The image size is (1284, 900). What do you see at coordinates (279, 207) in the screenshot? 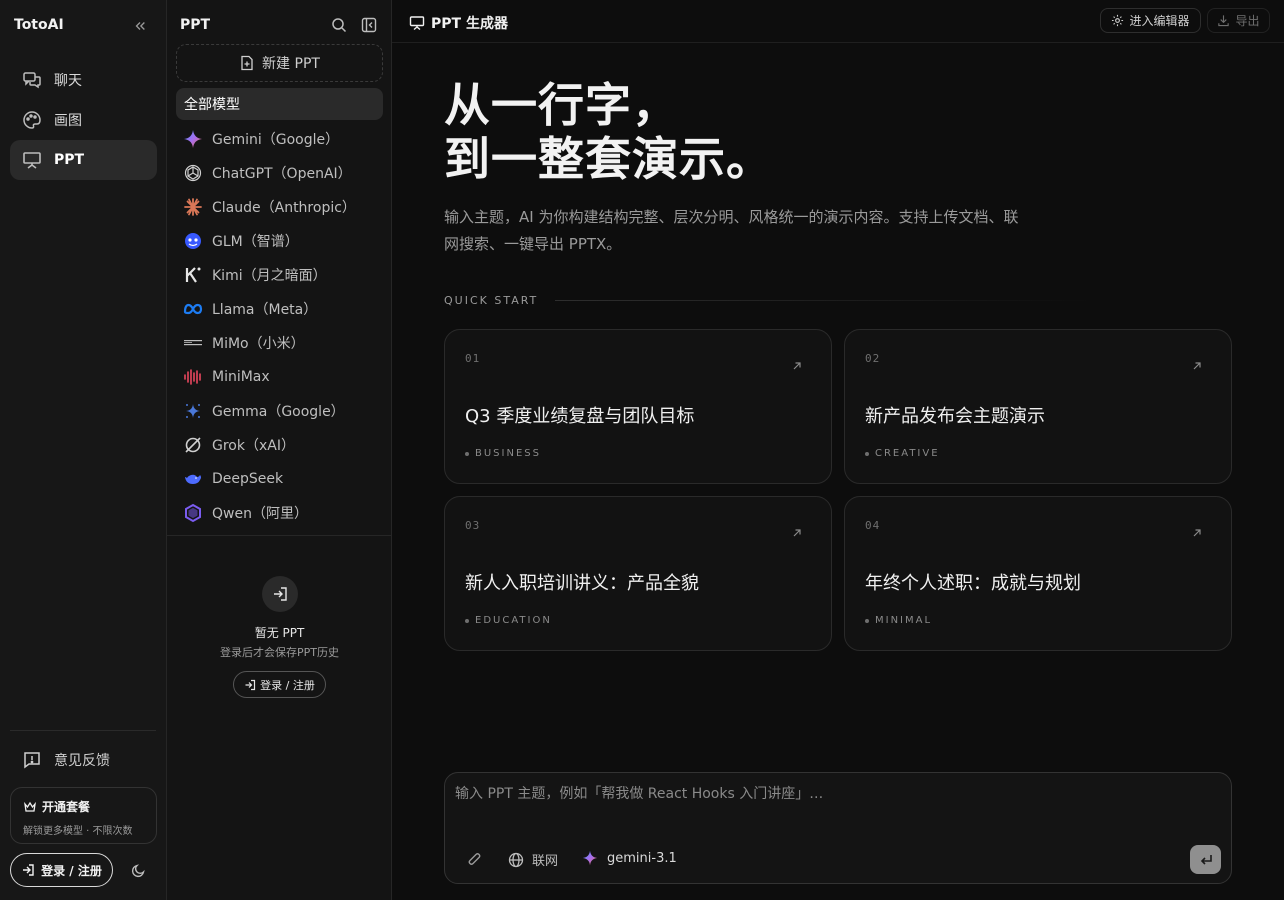
I see `model-item-claude: Claude（Anthropic）` at bounding box center [279, 207].